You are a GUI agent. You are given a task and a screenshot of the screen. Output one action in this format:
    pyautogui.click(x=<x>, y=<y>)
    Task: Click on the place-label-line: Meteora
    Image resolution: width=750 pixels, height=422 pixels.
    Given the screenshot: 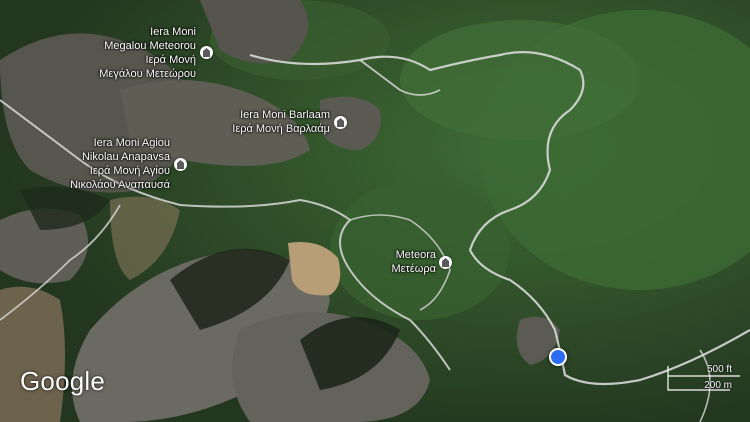 What is the action you would take?
    pyautogui.click(x=415, y=255)
    